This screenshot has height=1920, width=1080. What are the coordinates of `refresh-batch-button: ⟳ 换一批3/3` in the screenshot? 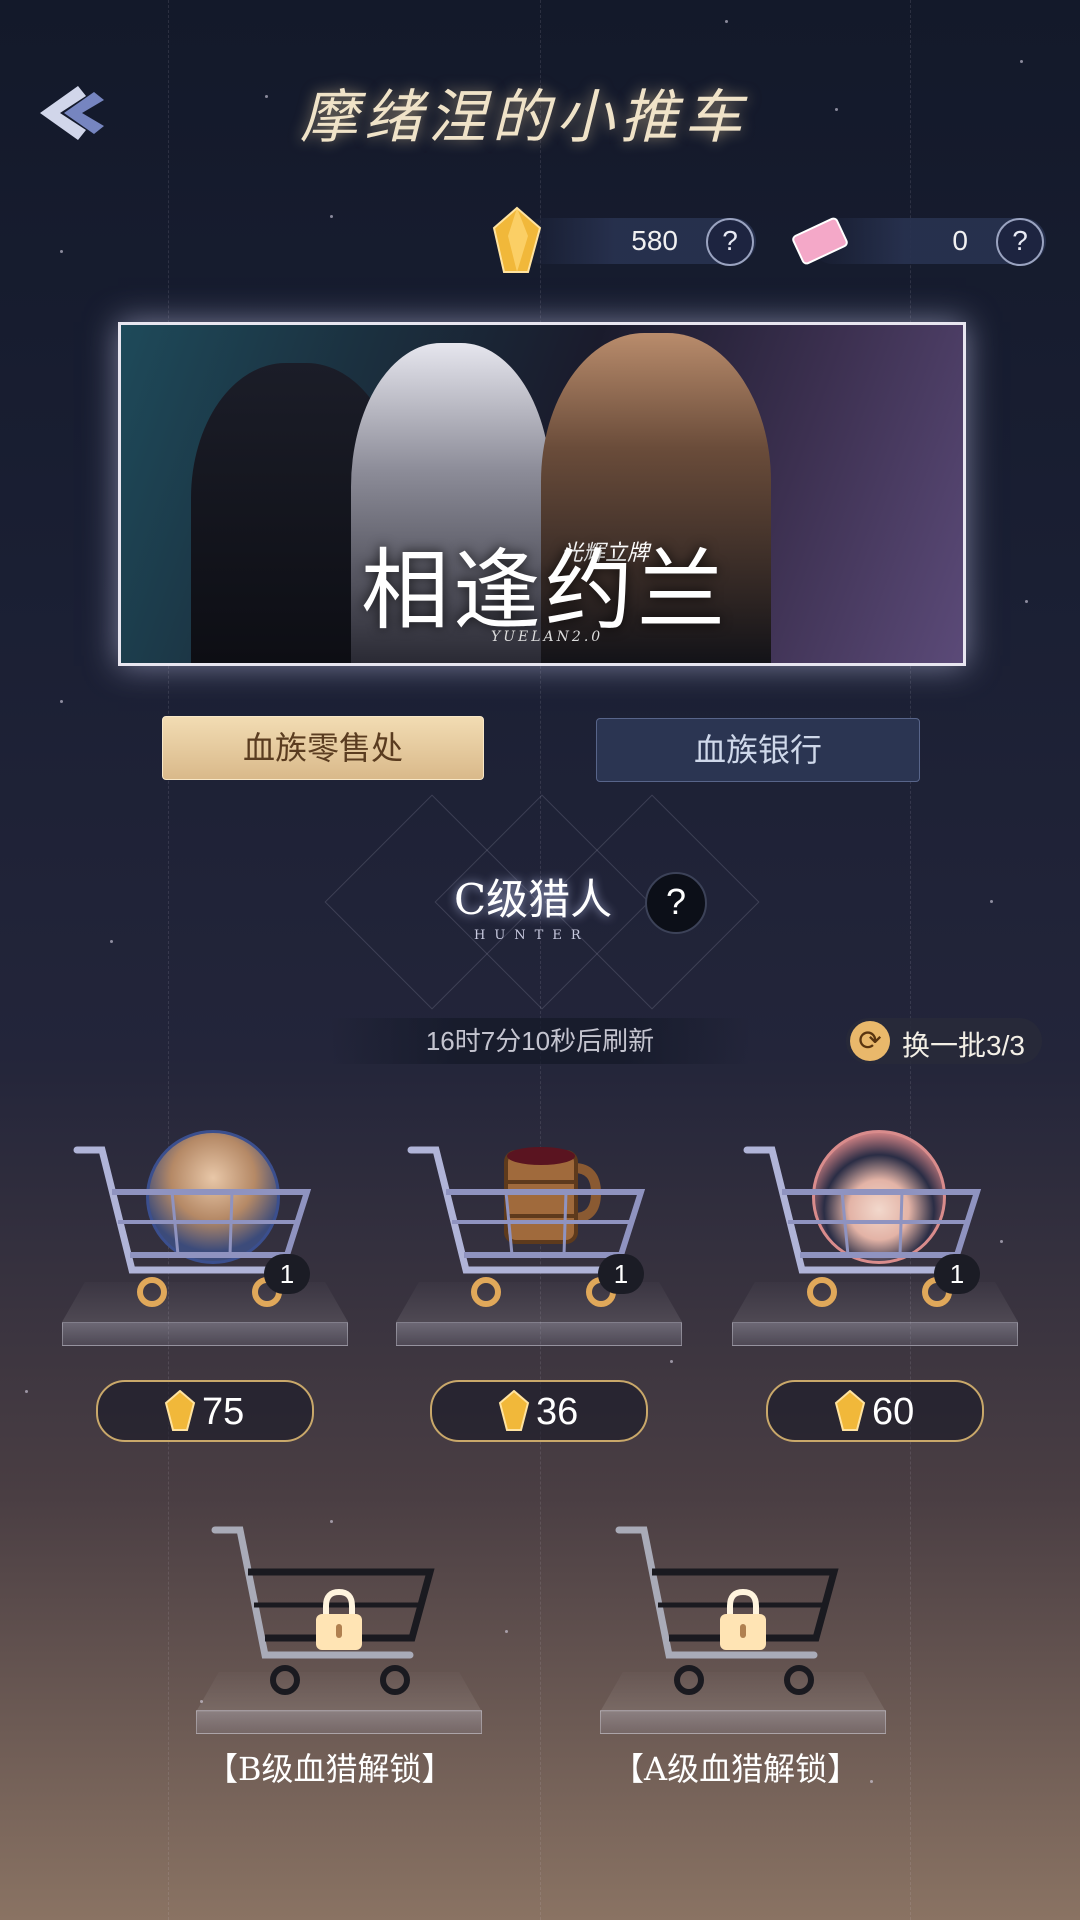 It's located at (944, 1041).